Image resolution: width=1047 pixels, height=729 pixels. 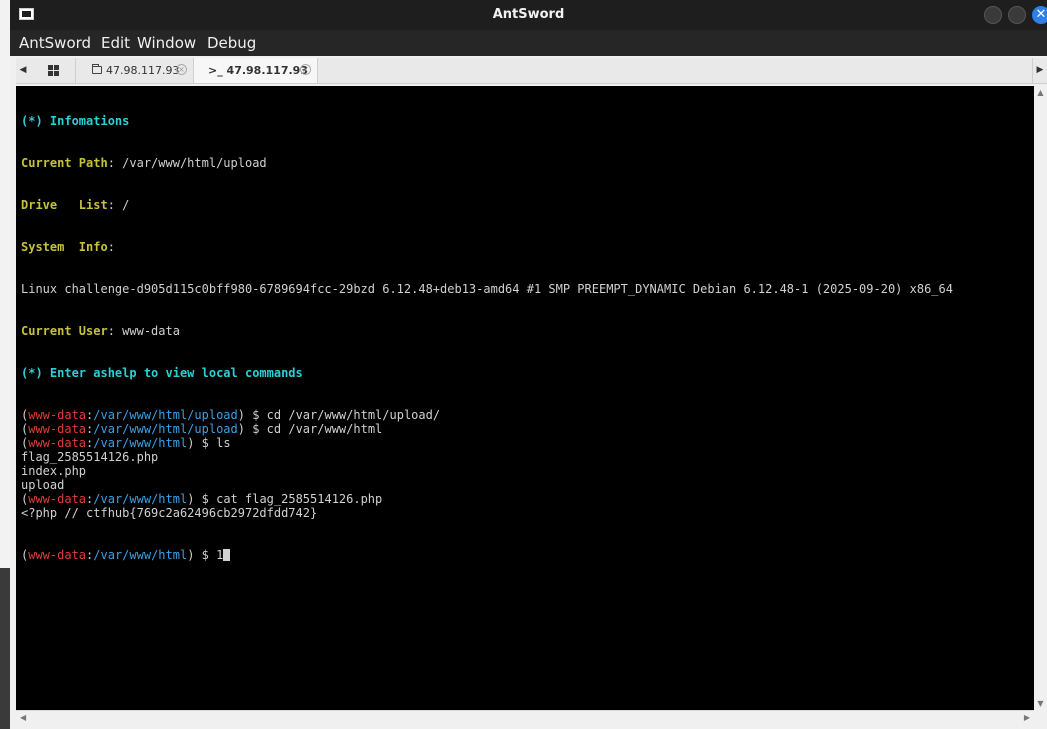 What do you see at coordinates (181, 69) in the screenshot?
I see `tab-file-manager-close-icon: ×` at bounding box center [181, 69].